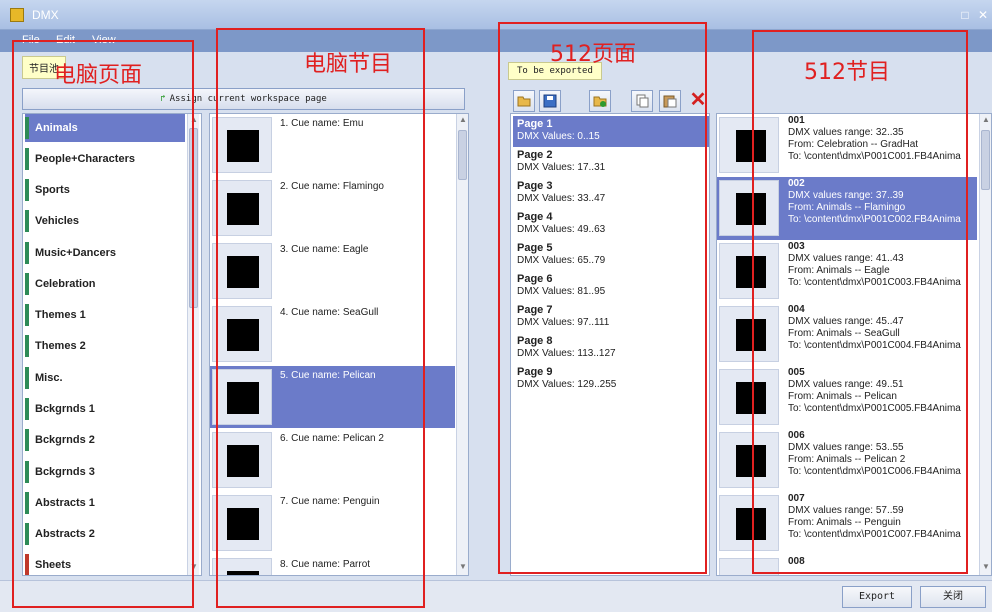 The image size is (992, 612). What do you see at coordinates (847, 72) in the screenshot?
I see `annotation-label: 512节目` at bounding box center [847, 72].